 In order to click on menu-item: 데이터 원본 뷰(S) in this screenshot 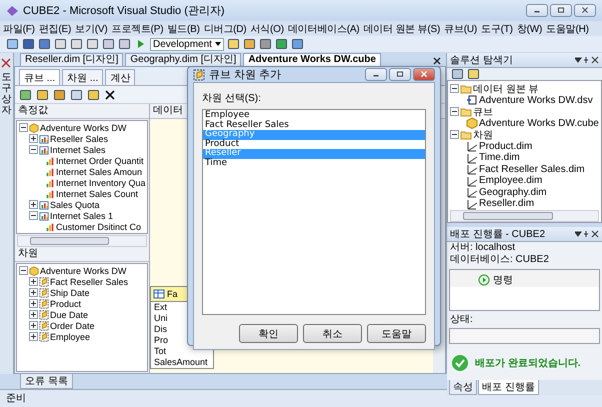, I will do `click(401, 29)`.